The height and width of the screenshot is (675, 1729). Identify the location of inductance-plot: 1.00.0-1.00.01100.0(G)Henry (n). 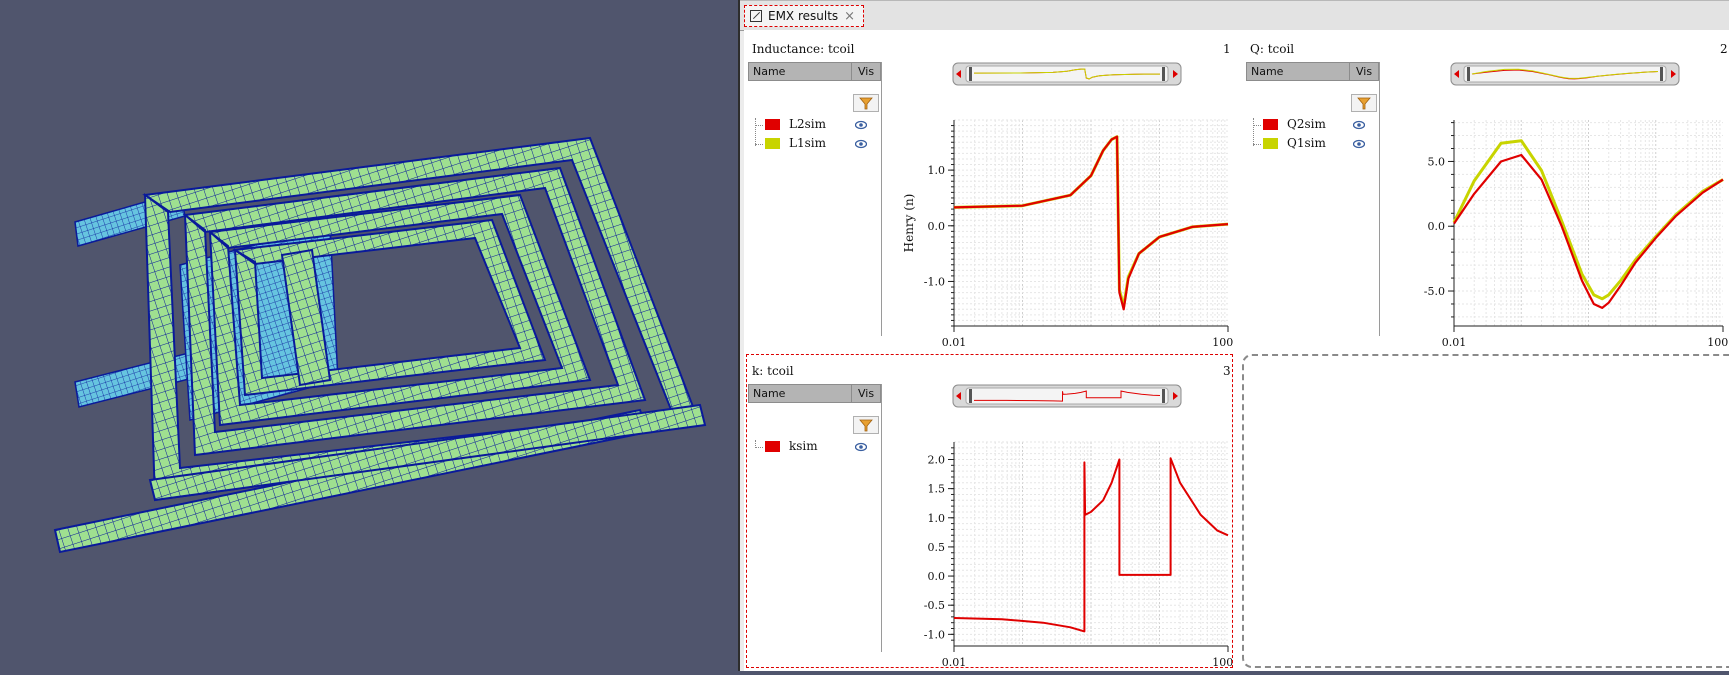
(1058, 218).